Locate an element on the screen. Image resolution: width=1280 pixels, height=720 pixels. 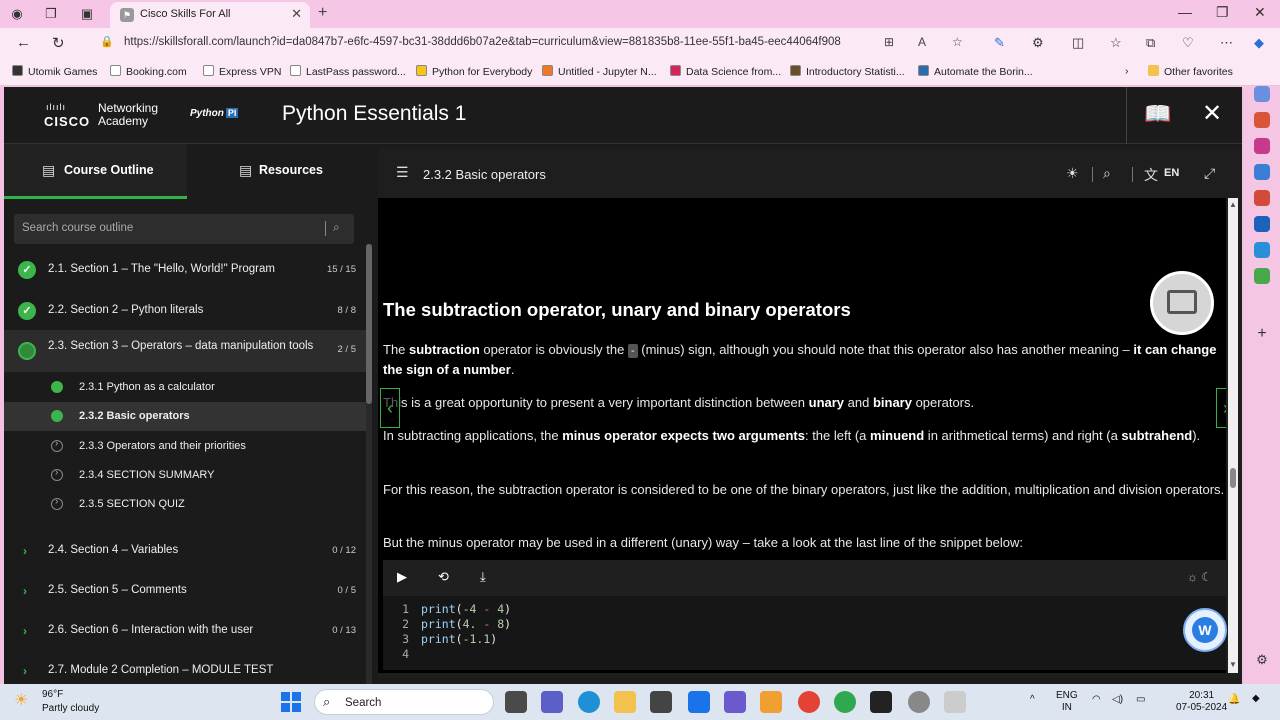
outline-item-2-3-2: 2.3.2 Basic operators is located at coordinates (185, 416).